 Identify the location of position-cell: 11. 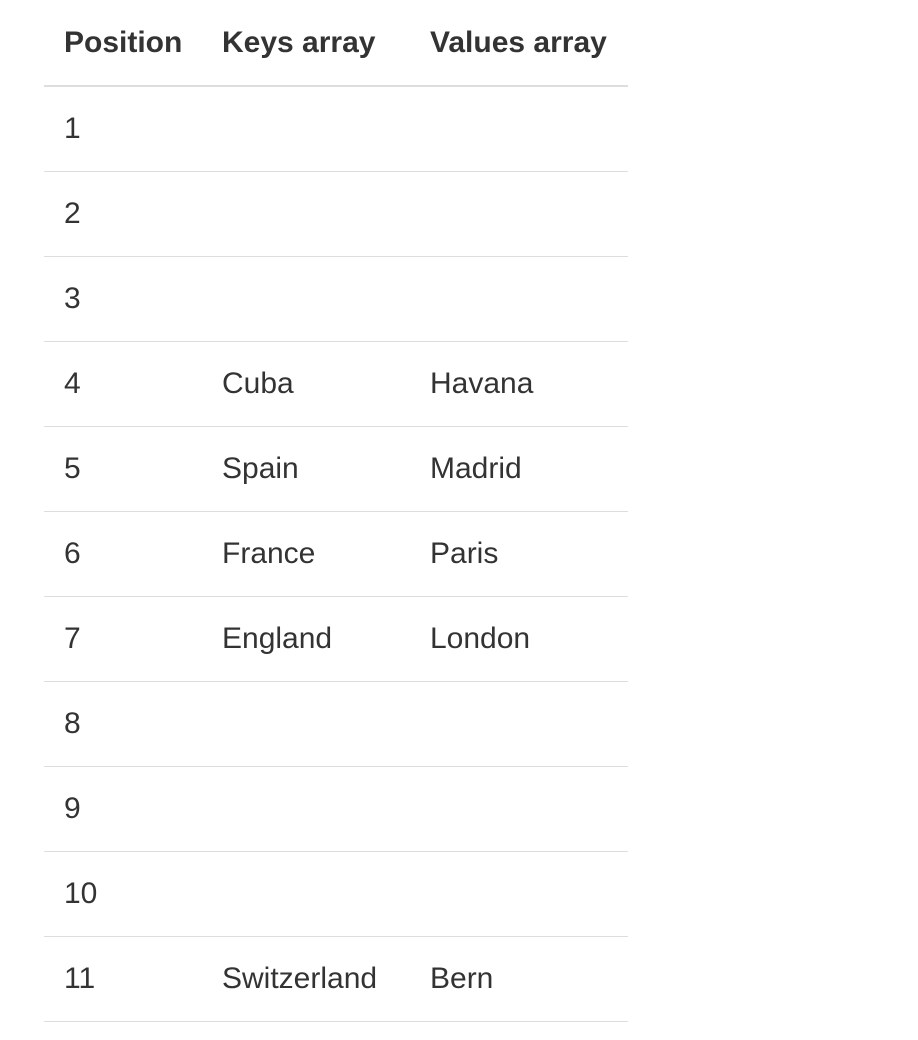
(80, 978).